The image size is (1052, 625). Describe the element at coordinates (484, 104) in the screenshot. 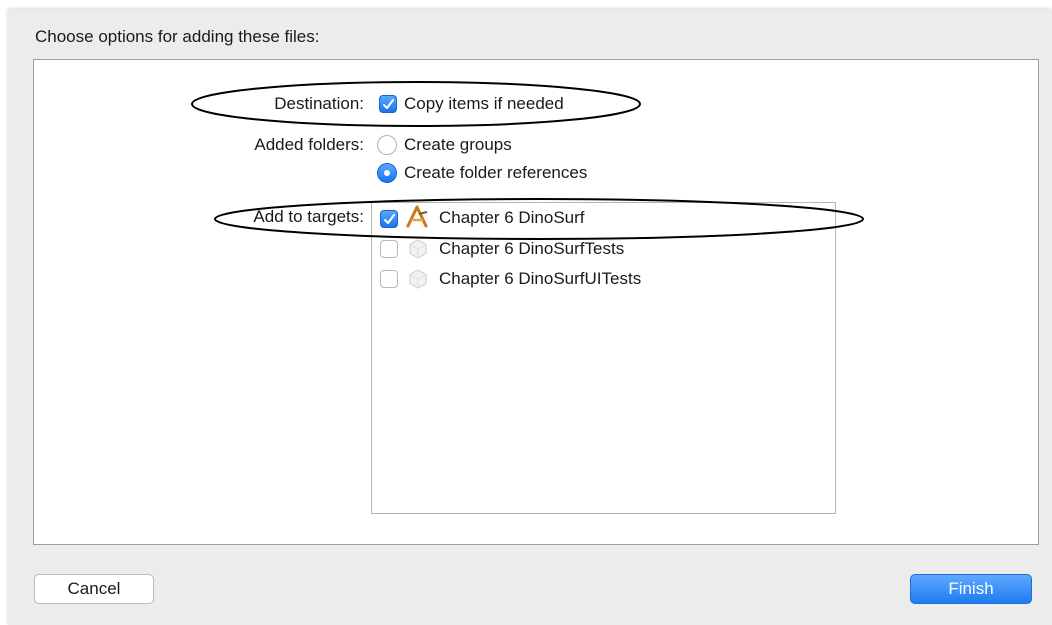

I see `copy-items-label: Copy items if needed` at that location.